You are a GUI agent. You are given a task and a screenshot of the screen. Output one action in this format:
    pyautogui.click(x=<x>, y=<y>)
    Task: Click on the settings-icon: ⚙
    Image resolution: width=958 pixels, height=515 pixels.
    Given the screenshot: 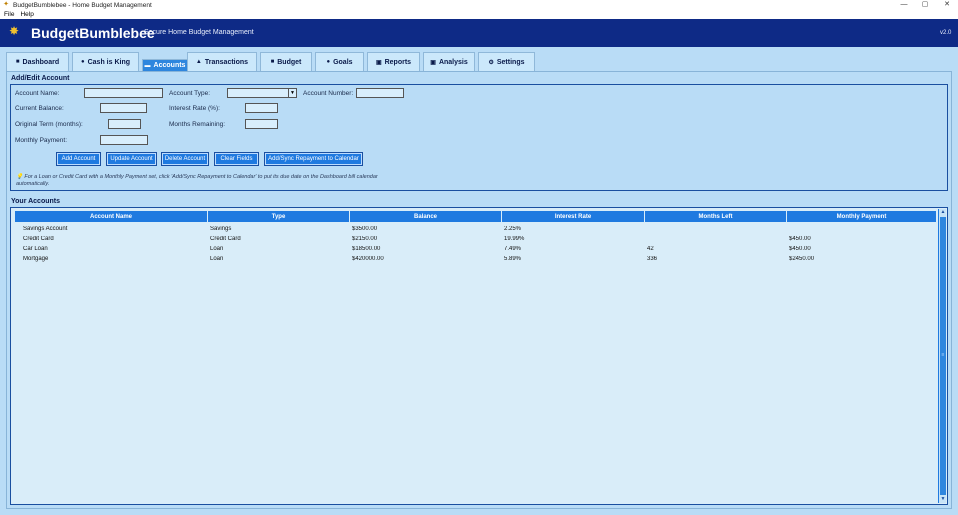 What is the action you would take?
    pyautogui.click(x=491, y=62)
    